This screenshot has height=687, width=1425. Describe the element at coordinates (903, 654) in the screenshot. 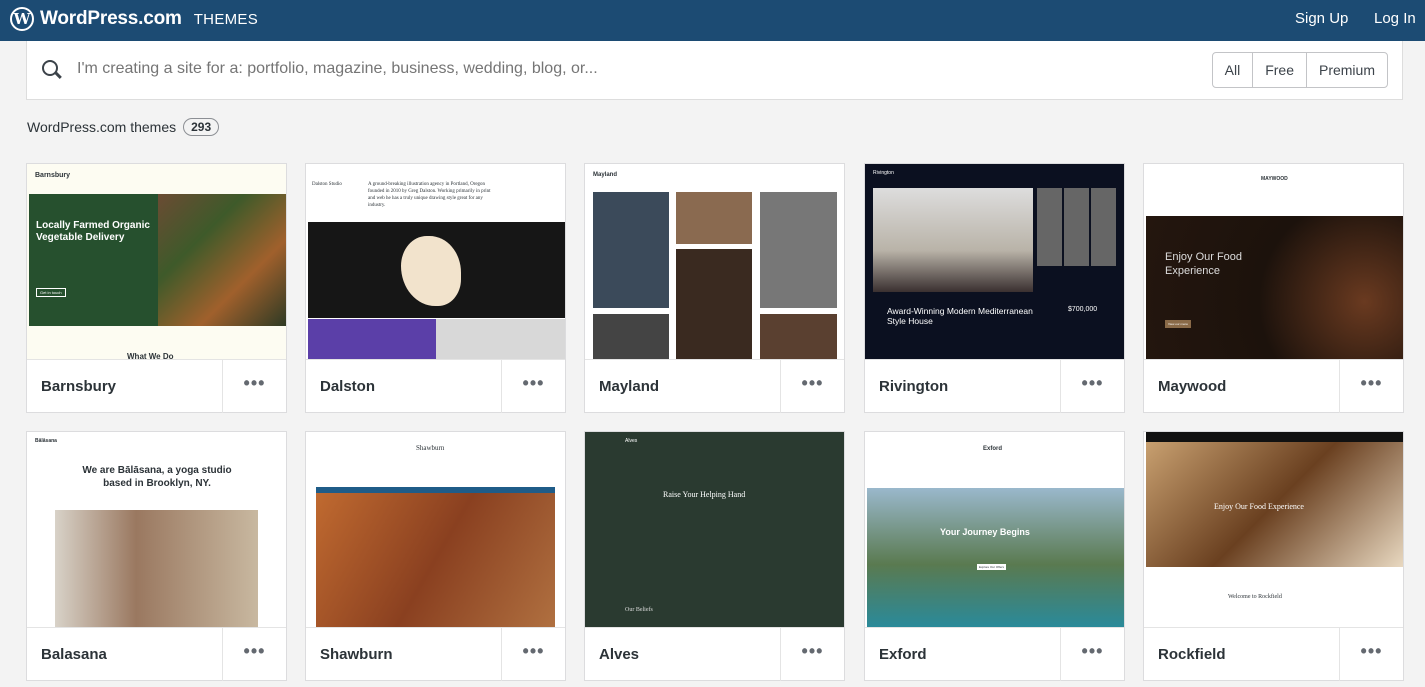

I see `theme-name: Exford` at that location.